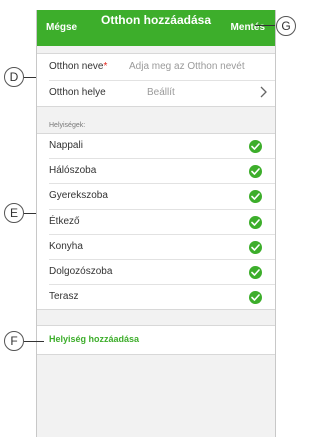  I want to click on callout-f: F, so click(14, 341).